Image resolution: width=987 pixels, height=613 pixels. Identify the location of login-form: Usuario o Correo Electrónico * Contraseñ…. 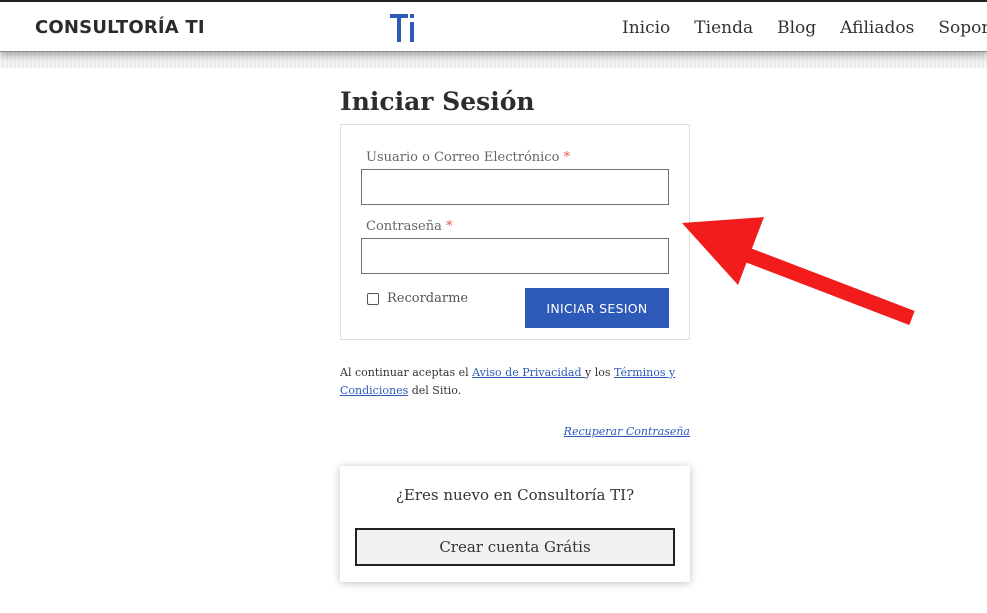
(515, 232).